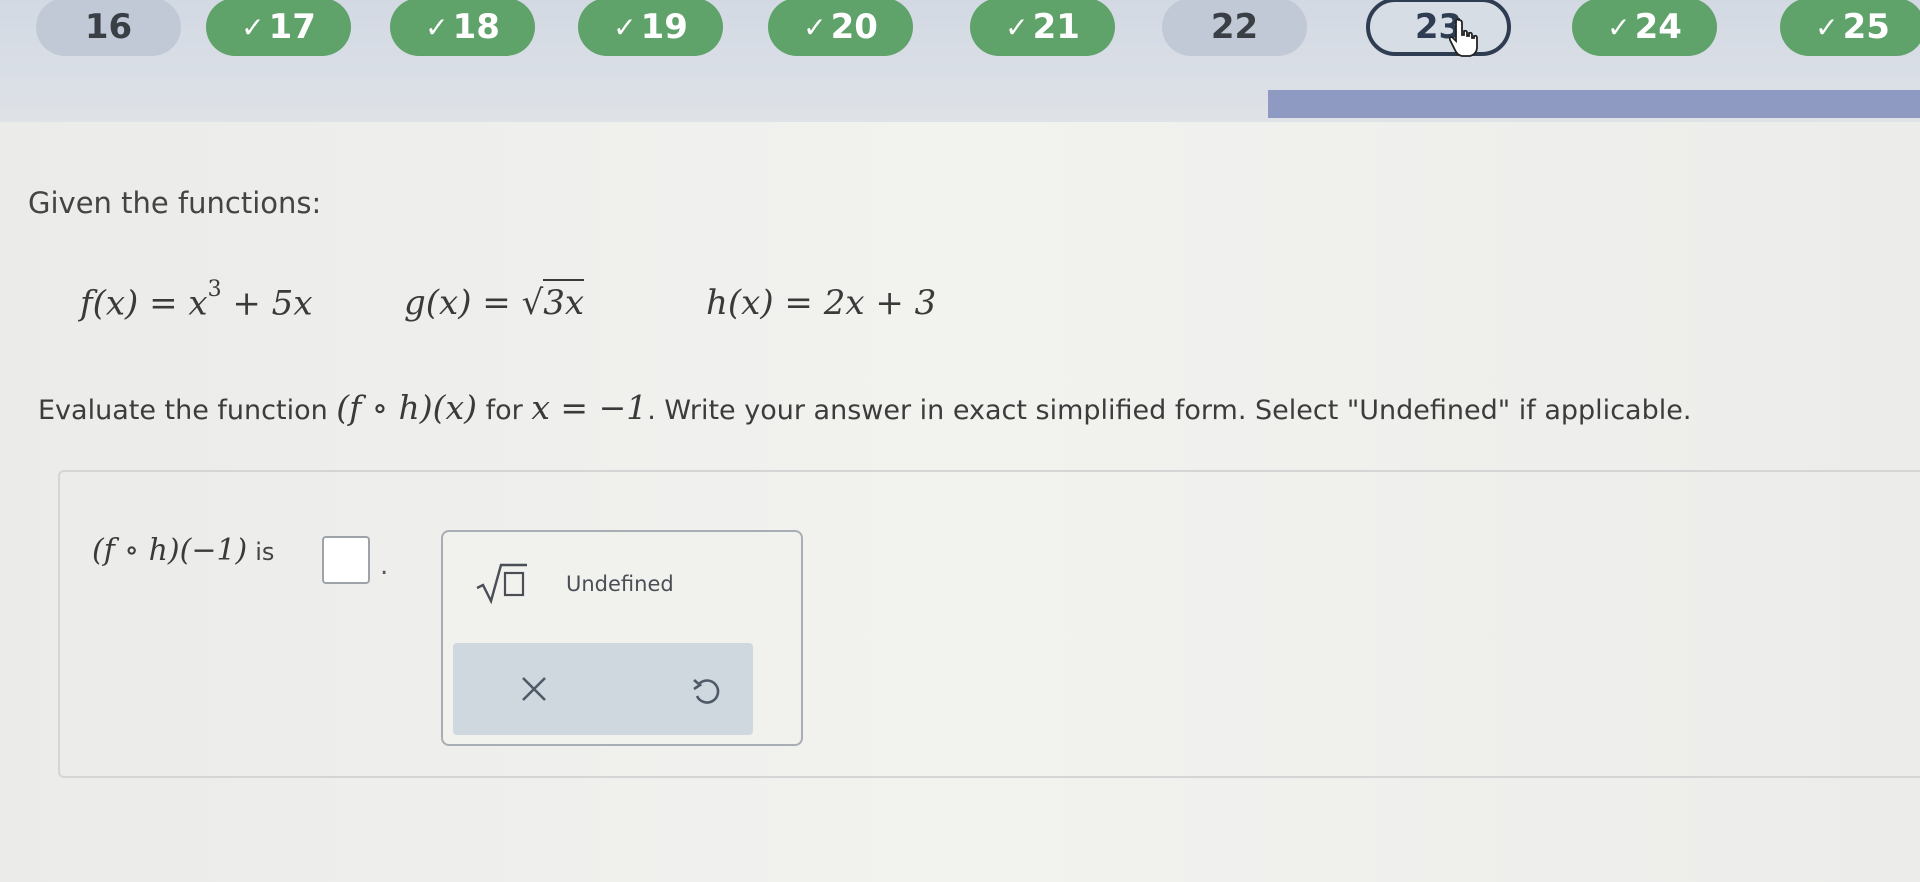  What do you see at coordinates (854, 27) in the screenshot?
I see `question-number: 20` at bounding box center [854, 27].